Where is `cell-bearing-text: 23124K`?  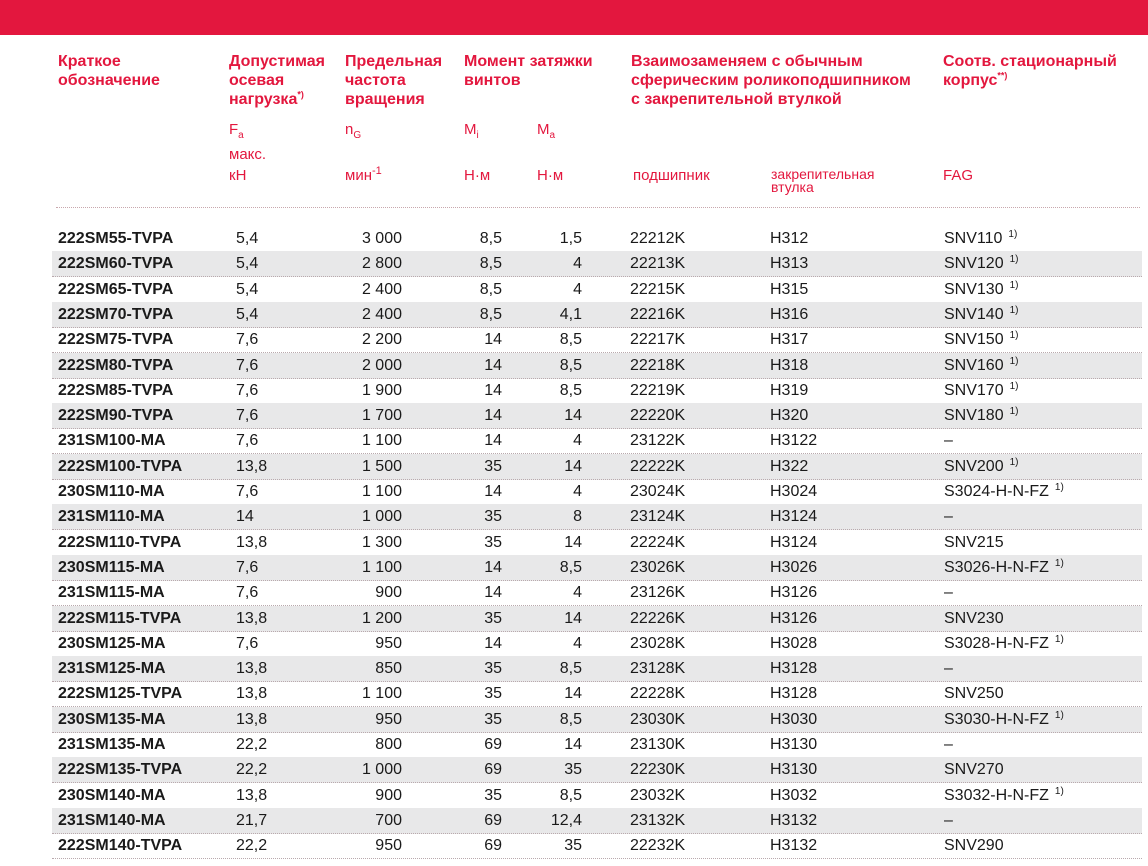 cell-bearing-text: 23124K is located at coordinates (658, 517).